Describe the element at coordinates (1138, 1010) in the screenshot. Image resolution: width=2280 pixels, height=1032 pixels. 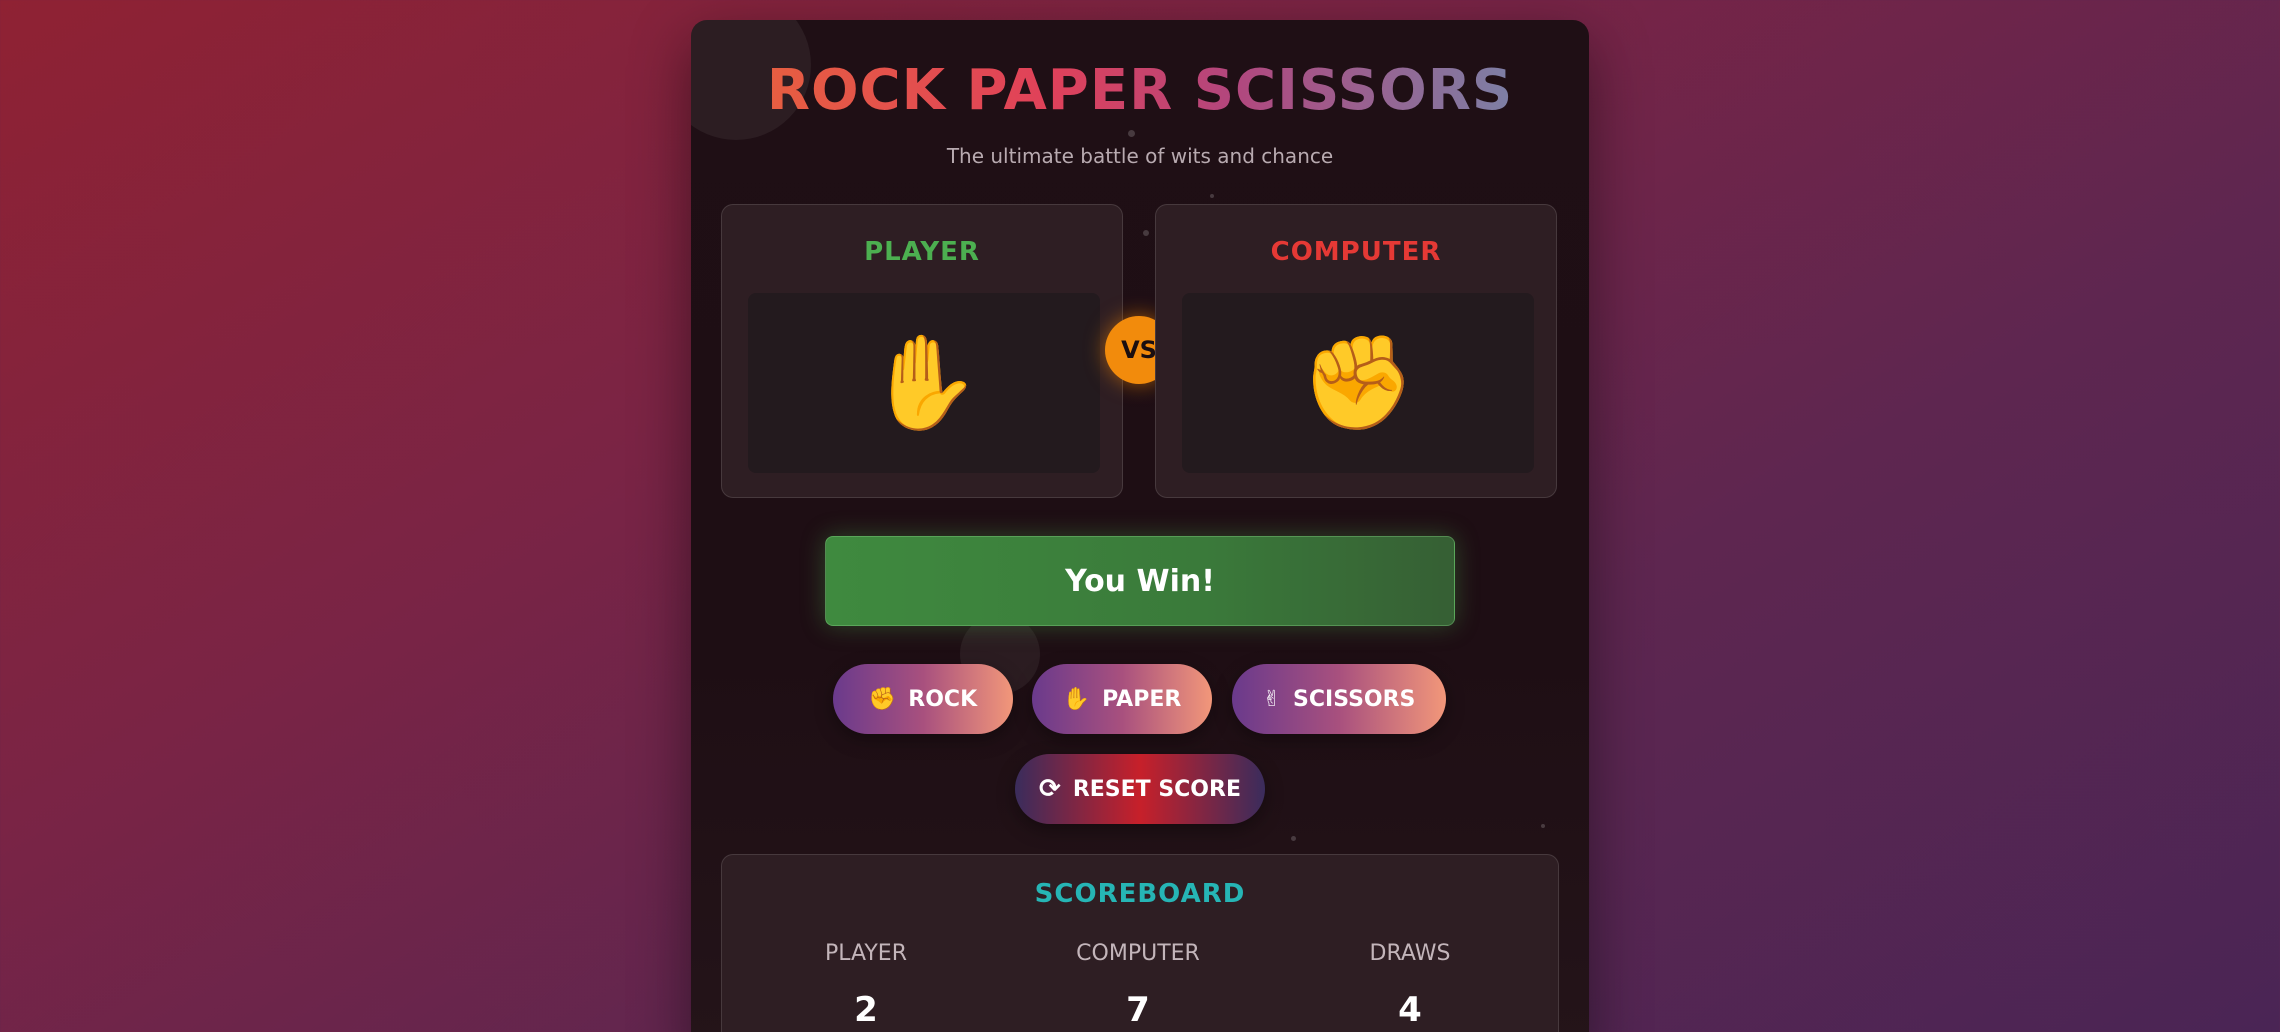
I see `computer-score-value: 7` at that location.